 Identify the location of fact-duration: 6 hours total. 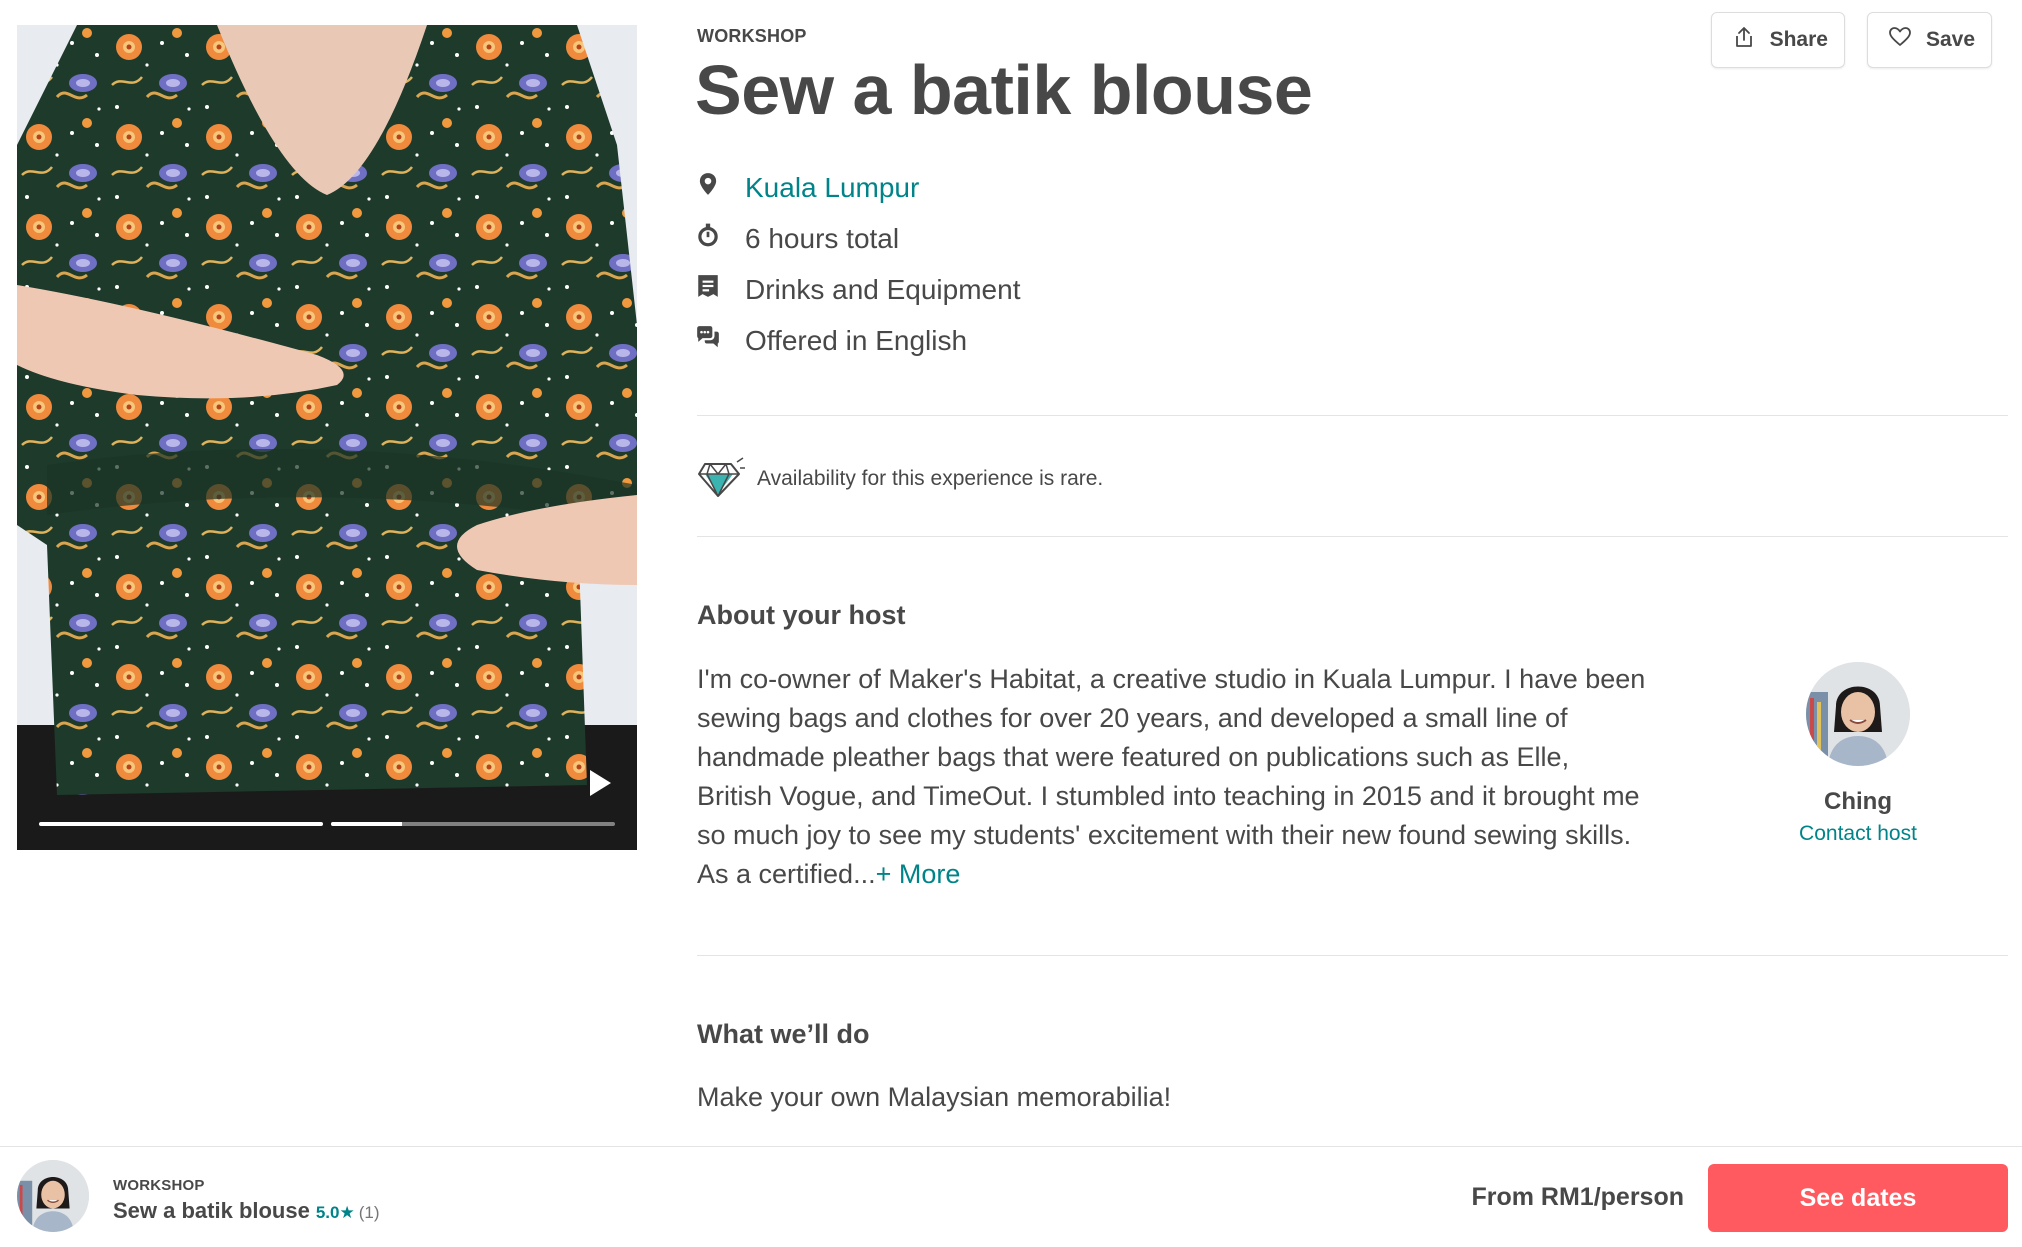
(857, 238).